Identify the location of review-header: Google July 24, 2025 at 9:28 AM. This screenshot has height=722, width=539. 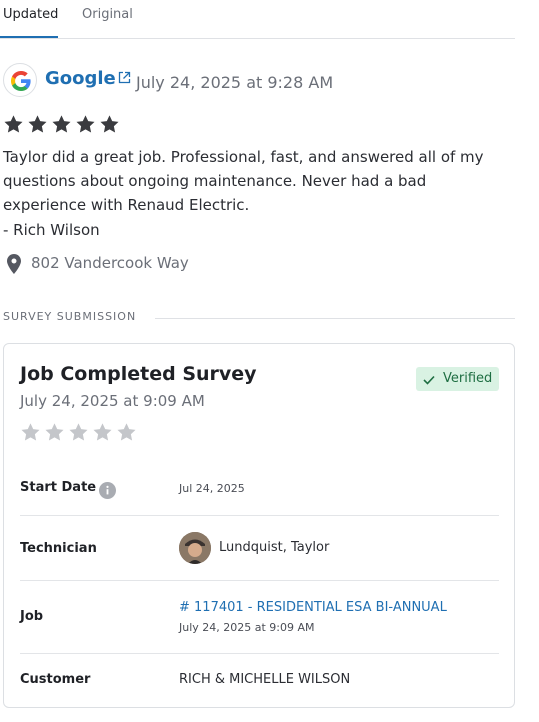
(259, 80).